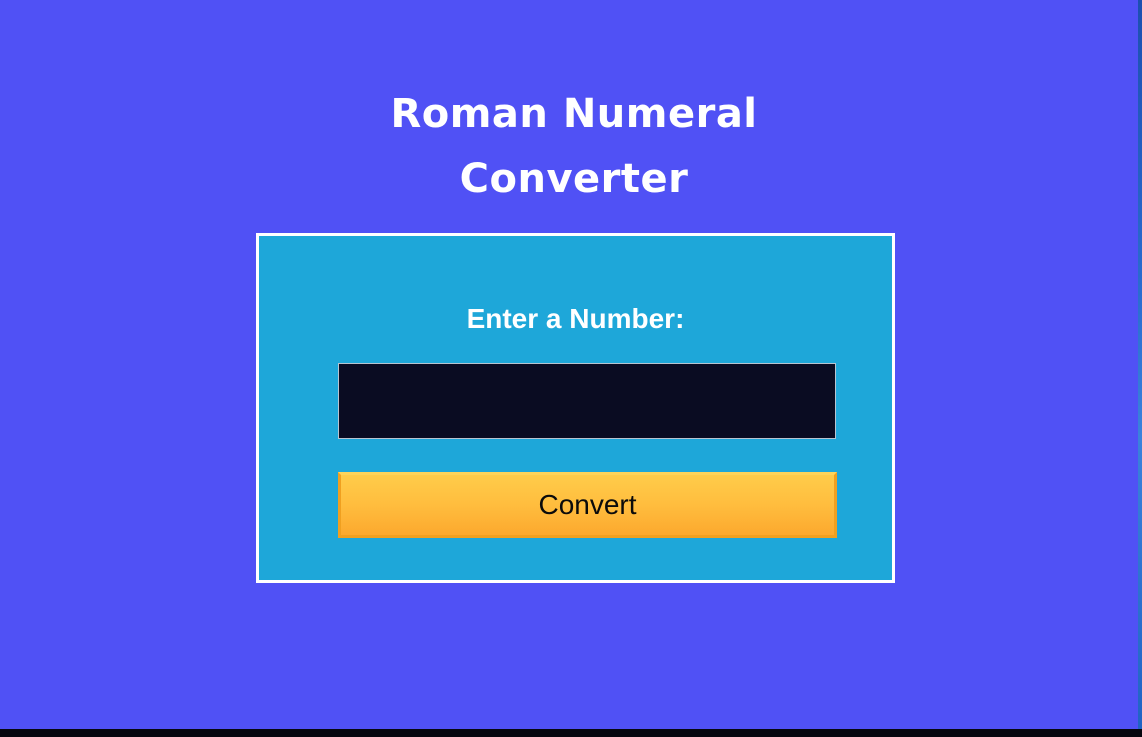 Image resolution: width=1142 pixels, height=737 pixels. What do you see at coordinates (587, 505) in the screenshot?
I see `convert-button: Convert` at bounding box center [587, 505].